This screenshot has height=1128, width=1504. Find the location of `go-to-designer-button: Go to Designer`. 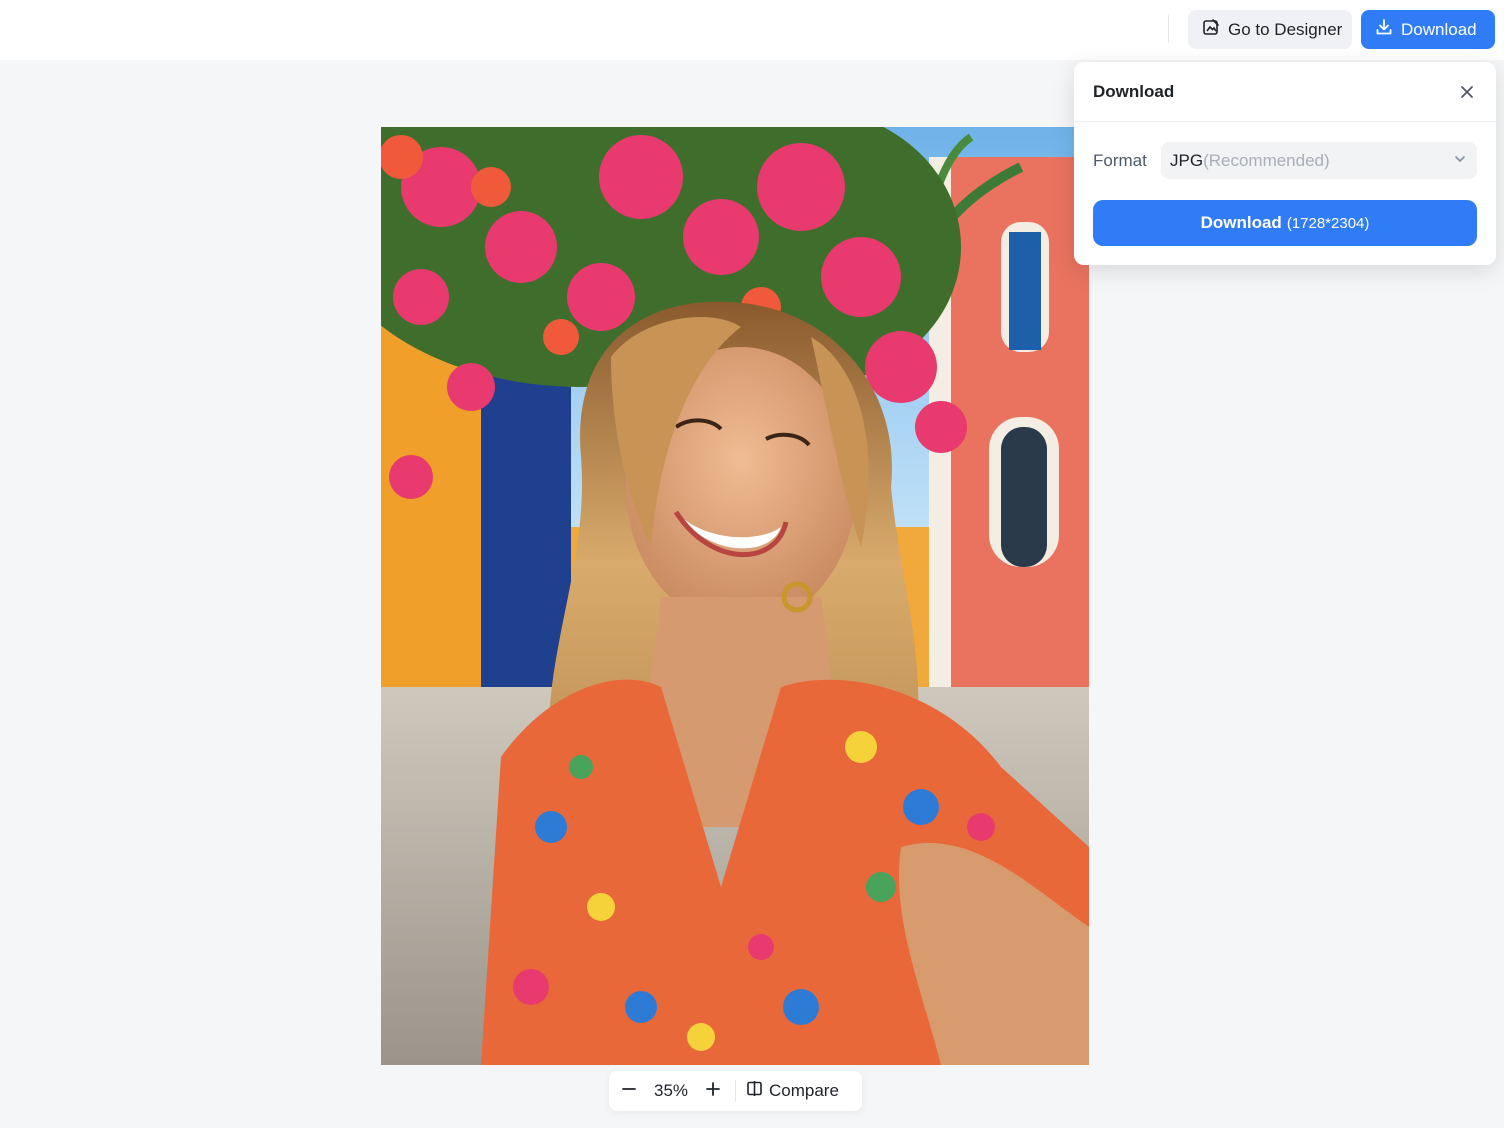

go-to-designer-button: Go to Designer is located at coordinates (1270, 29).